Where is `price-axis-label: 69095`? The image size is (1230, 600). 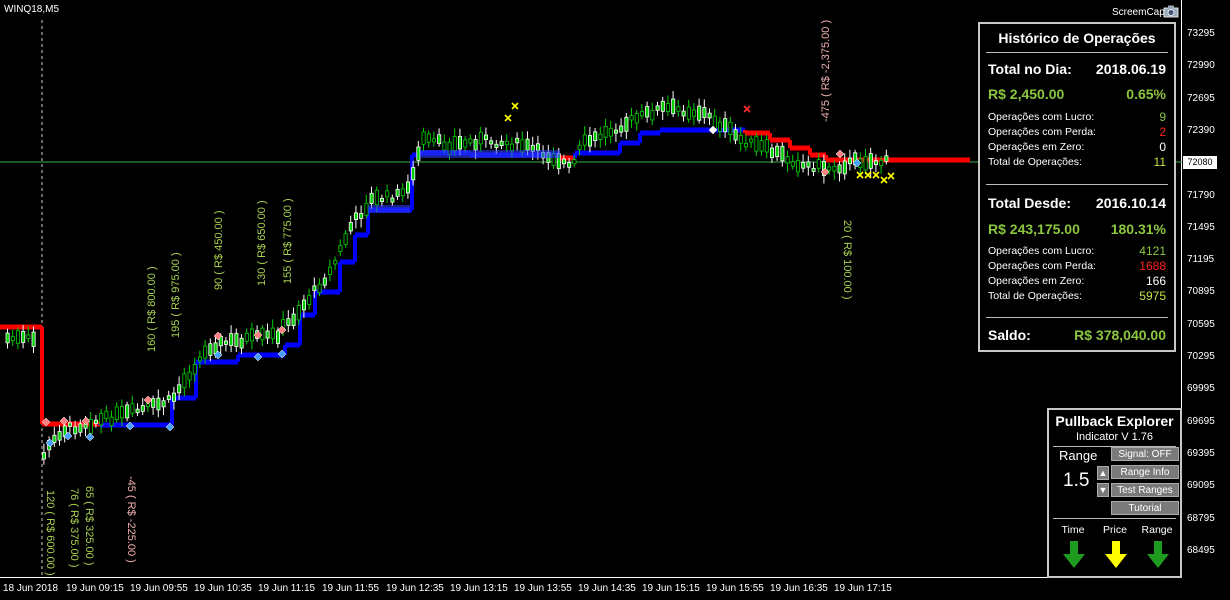 price-axis-label: 69095 is located at coordinates (1201, 486).